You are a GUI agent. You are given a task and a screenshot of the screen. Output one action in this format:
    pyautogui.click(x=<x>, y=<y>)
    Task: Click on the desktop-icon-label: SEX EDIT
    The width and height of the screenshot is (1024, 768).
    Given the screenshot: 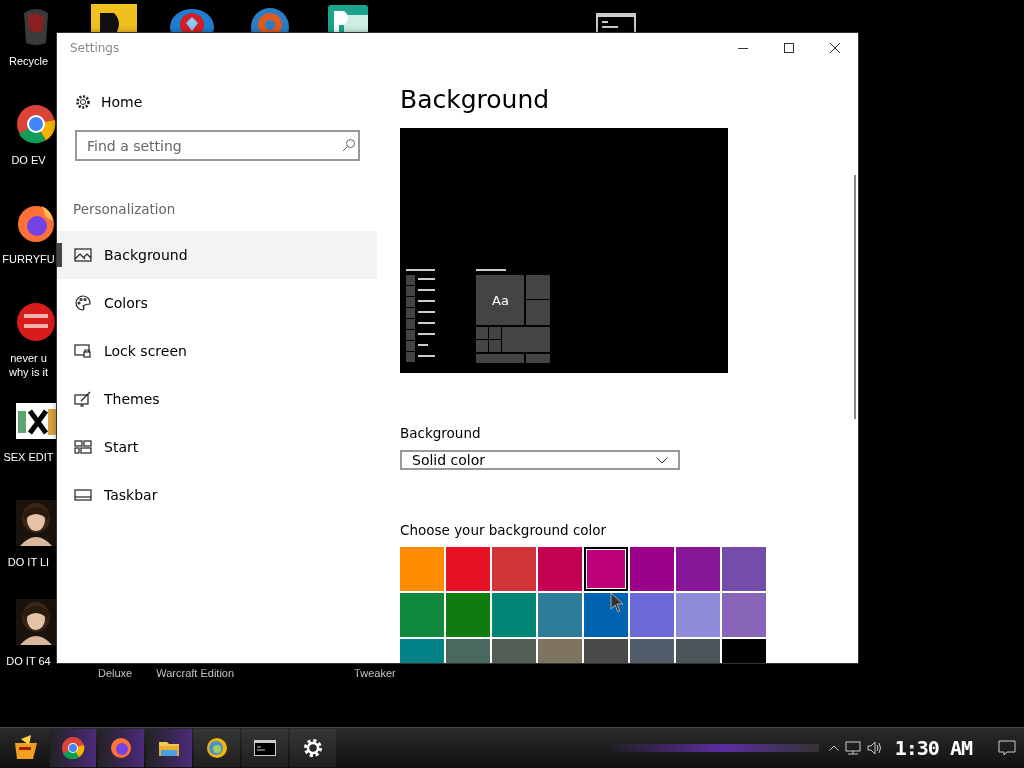 What is the action you would take?
    pyautogui.click(x=28, y=457)
    